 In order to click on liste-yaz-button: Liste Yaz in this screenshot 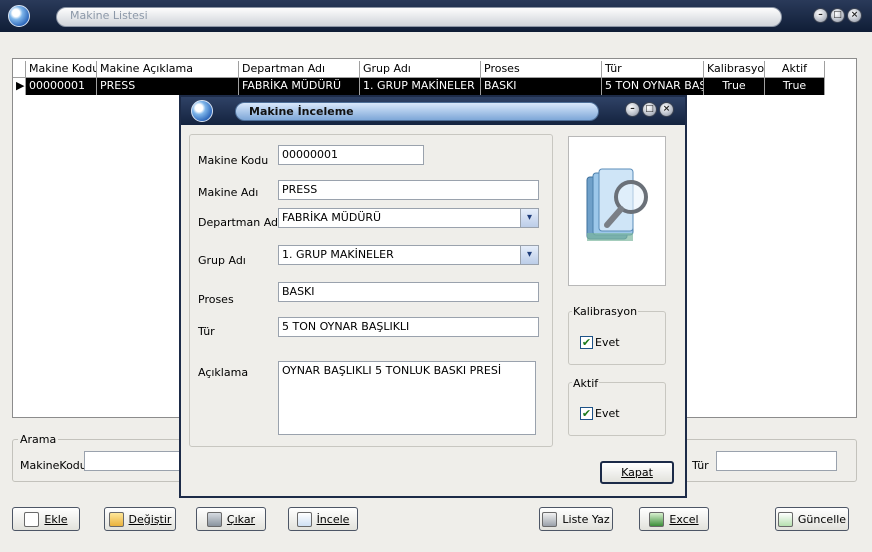, I will do `click(576, 519)`.